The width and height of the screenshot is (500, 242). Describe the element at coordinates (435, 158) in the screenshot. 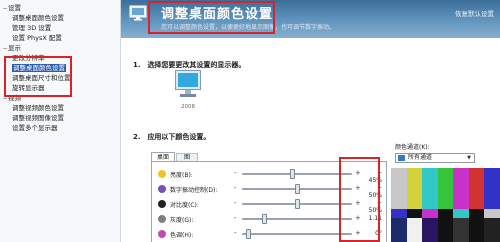

I see `color-channel-select: 所有通道 ▼` at that location.